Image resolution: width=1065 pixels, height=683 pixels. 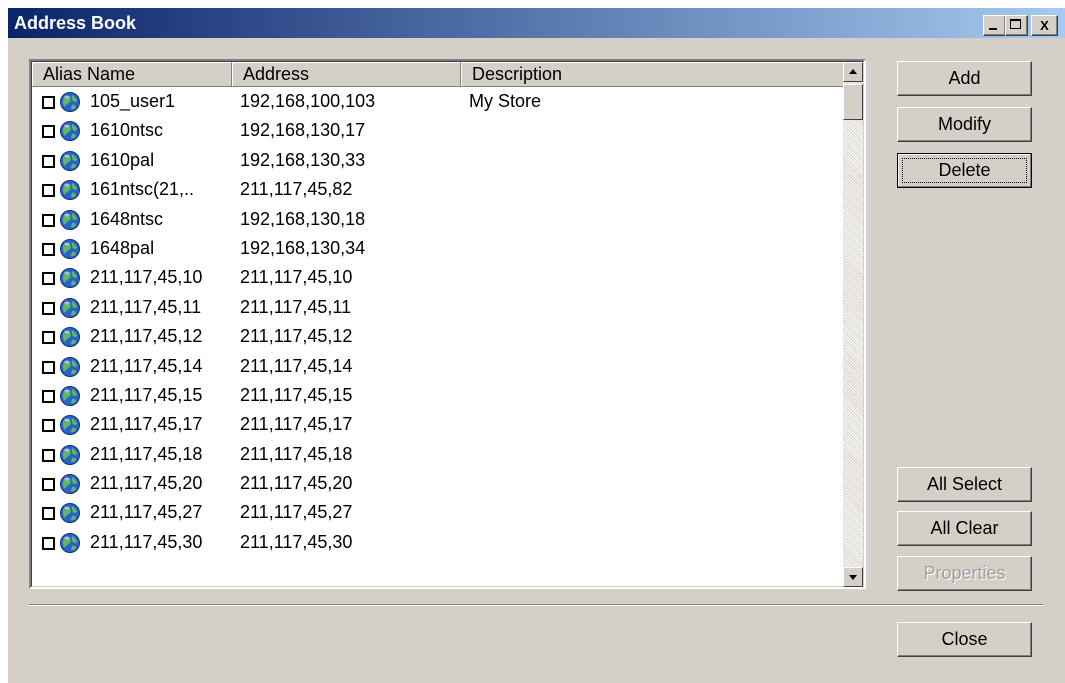 I want to click on alias-name-cell: 1610pal, so click(x=122, y=159).